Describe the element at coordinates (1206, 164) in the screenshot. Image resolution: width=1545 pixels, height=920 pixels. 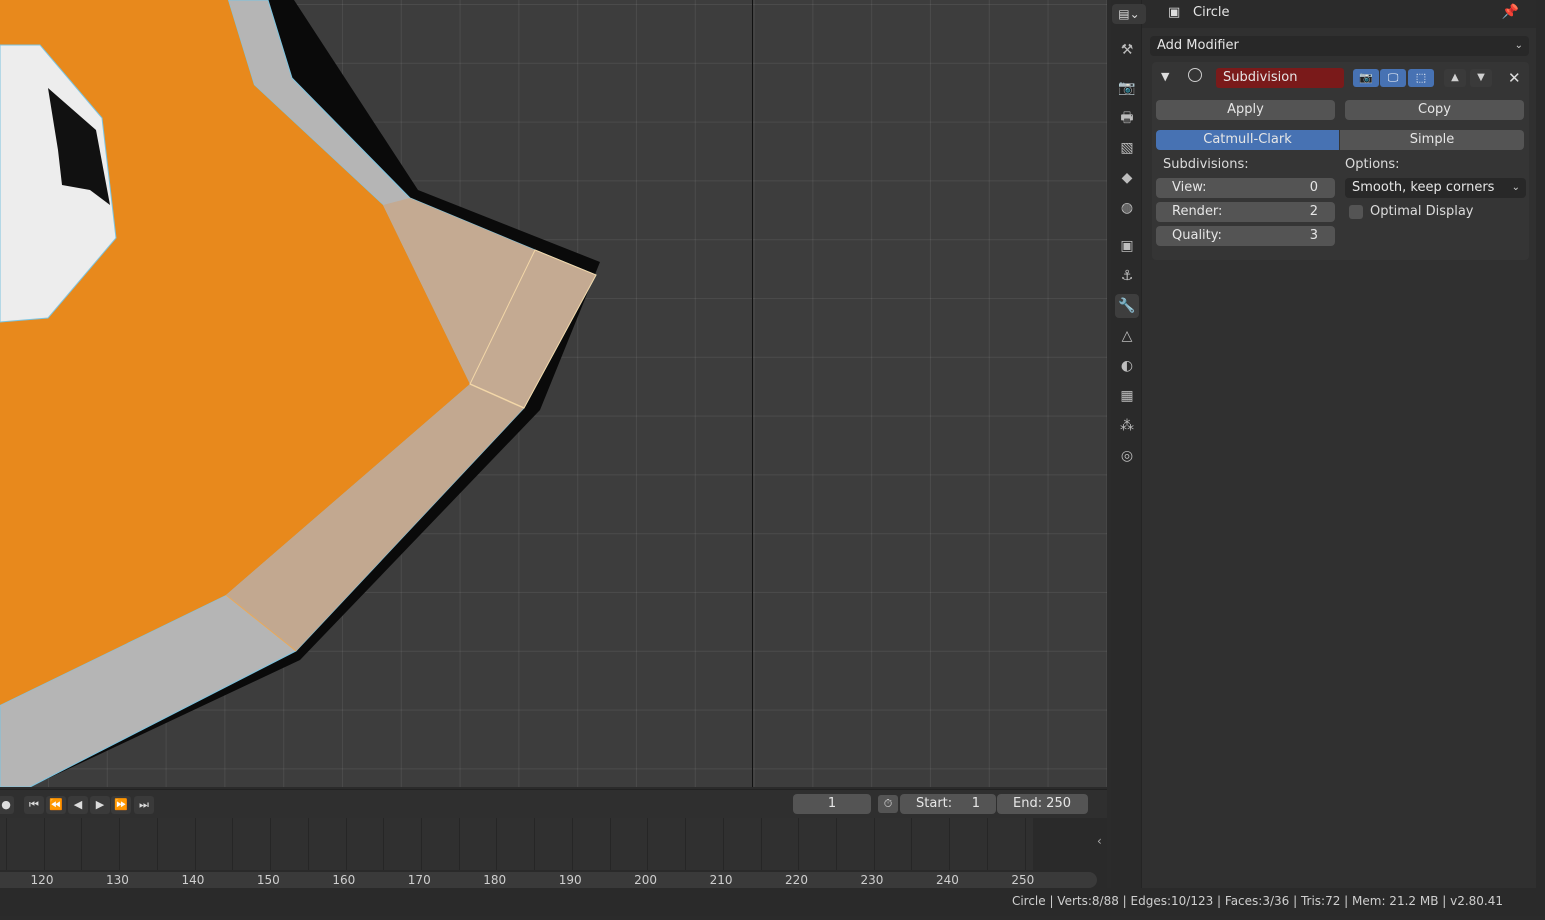
I see `subdivisions-label: Subdivisions:` at that location.